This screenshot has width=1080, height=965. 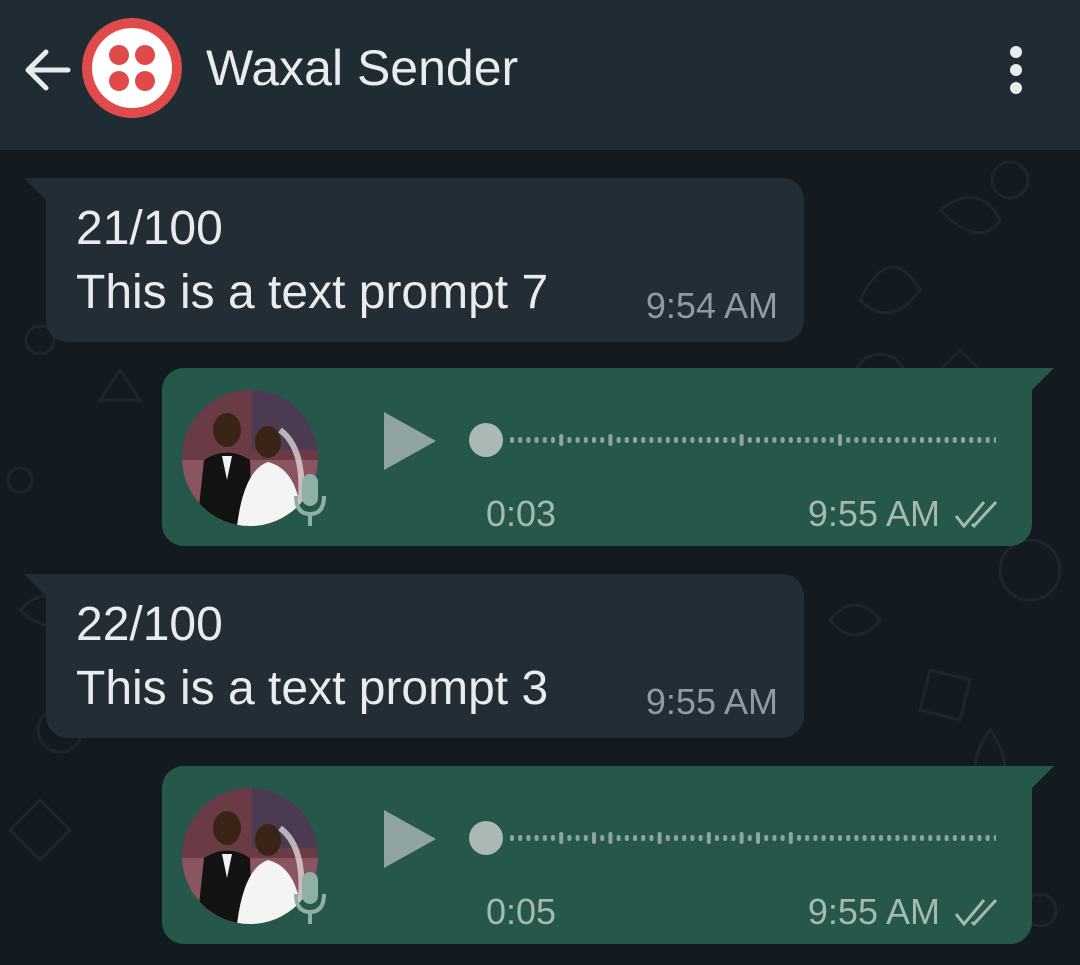 I want to click on double-check-icon, so click(x=976, y=514).